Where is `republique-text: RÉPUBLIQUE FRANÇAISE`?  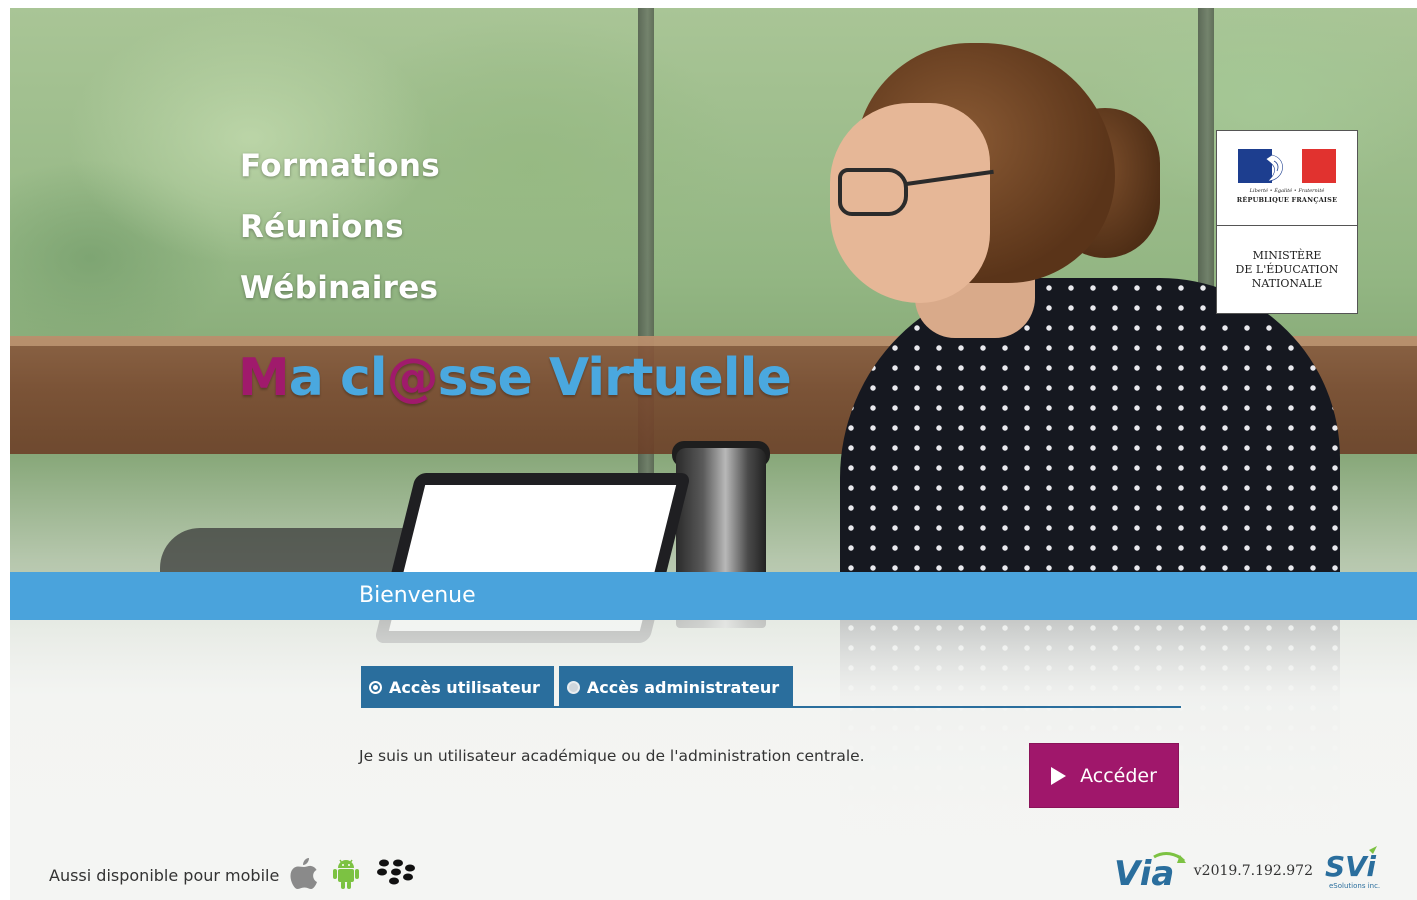 republique-text: RÉPUBLIQUE FRANÇAISE is located at coordinates (1287, 200).